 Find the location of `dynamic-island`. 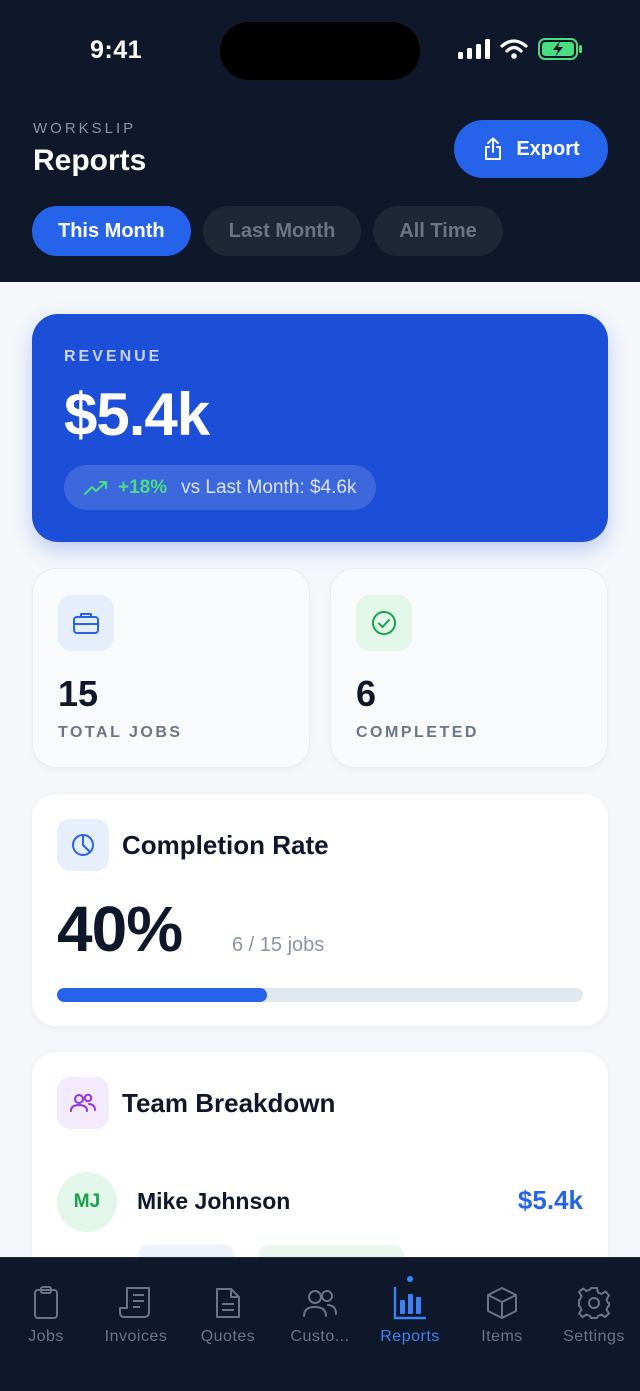

dynamic-island is located at coordinates (320, 51).